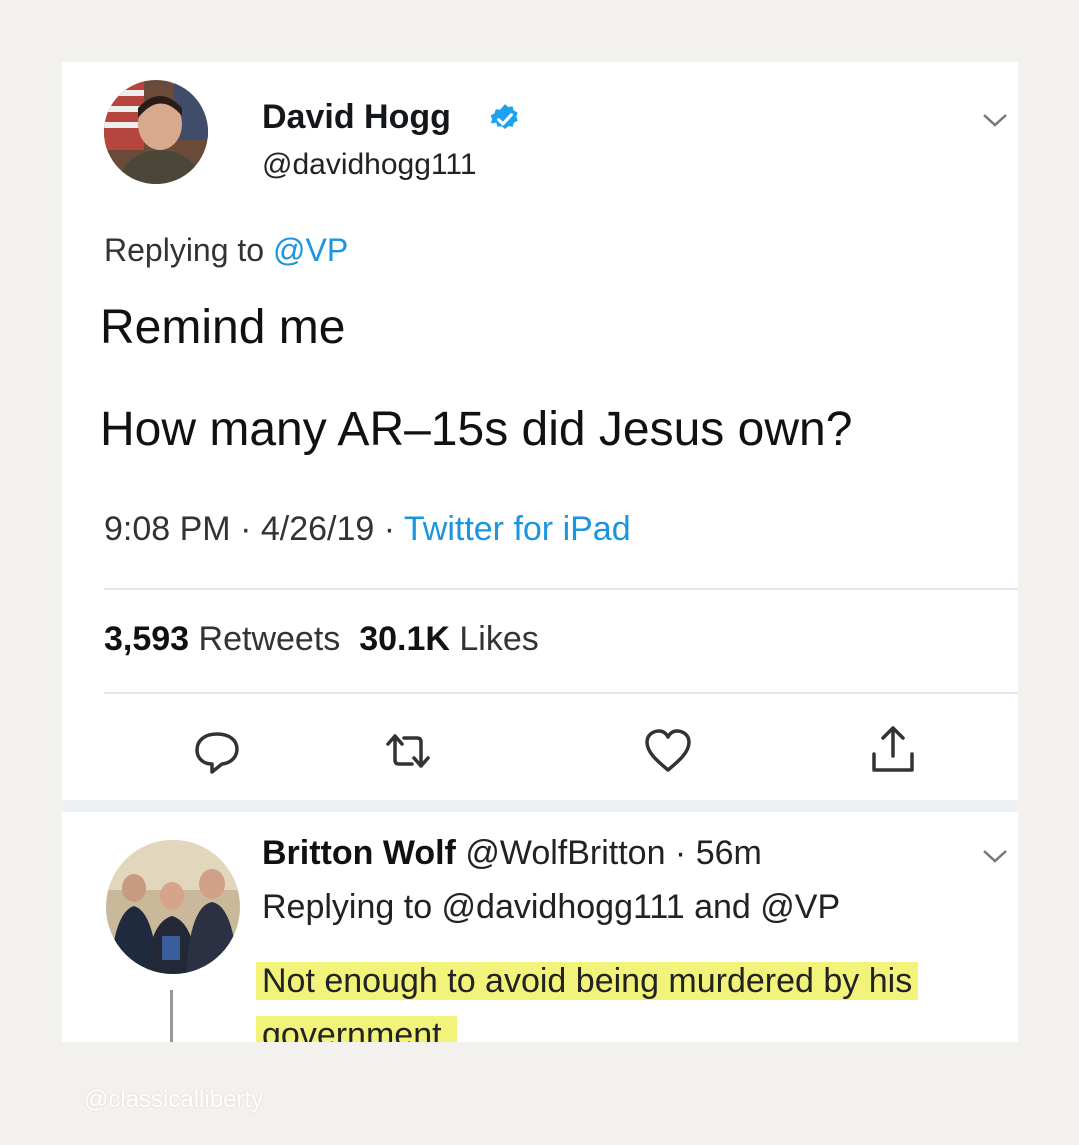 The image size is (1079, 1145). Describe the element at coordinates (171, 1016) in the screenshot. I see `thread-line` at that location.